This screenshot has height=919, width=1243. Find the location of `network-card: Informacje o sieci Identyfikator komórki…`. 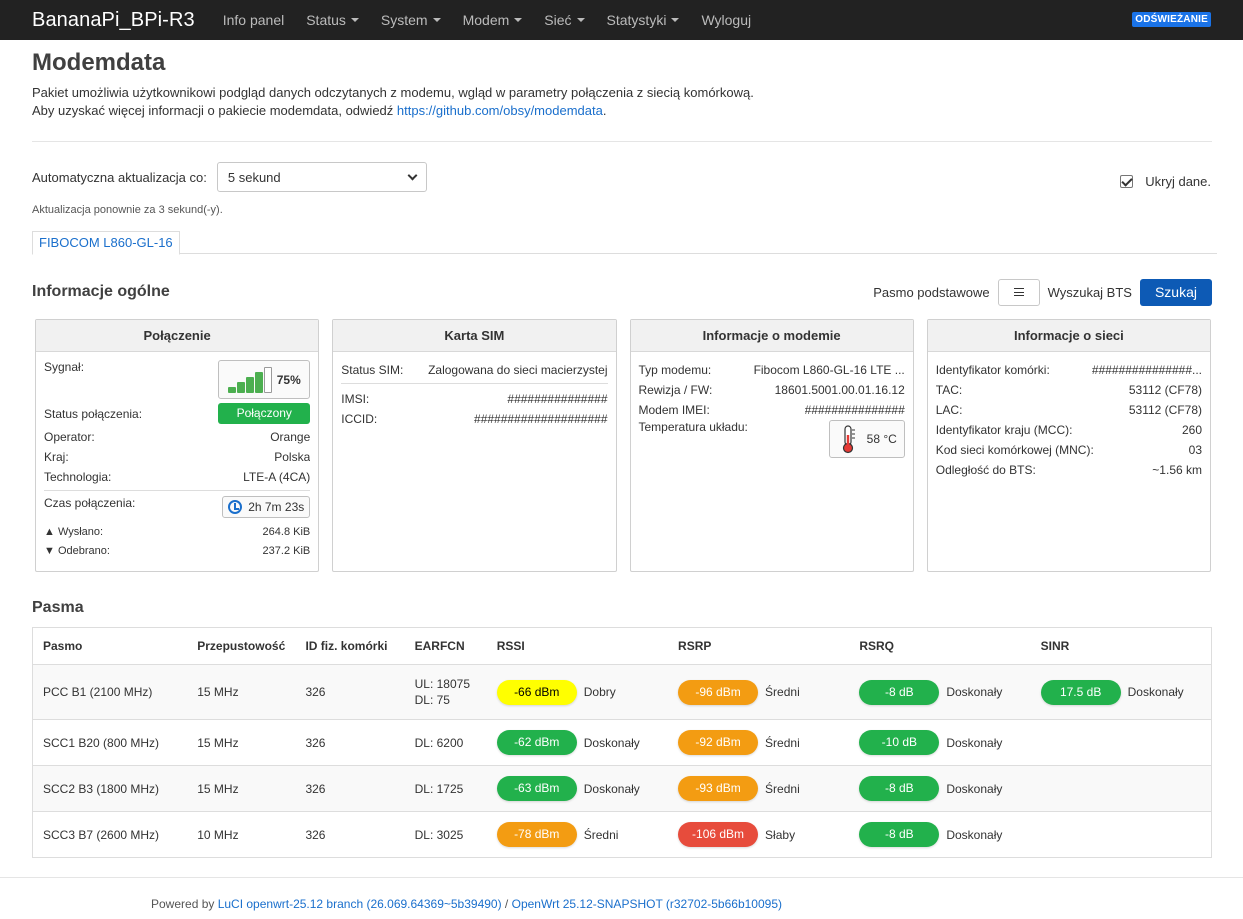

network-card: Informacje o sieci Identyfikator komórki… is located at coordinates (1068, 445).